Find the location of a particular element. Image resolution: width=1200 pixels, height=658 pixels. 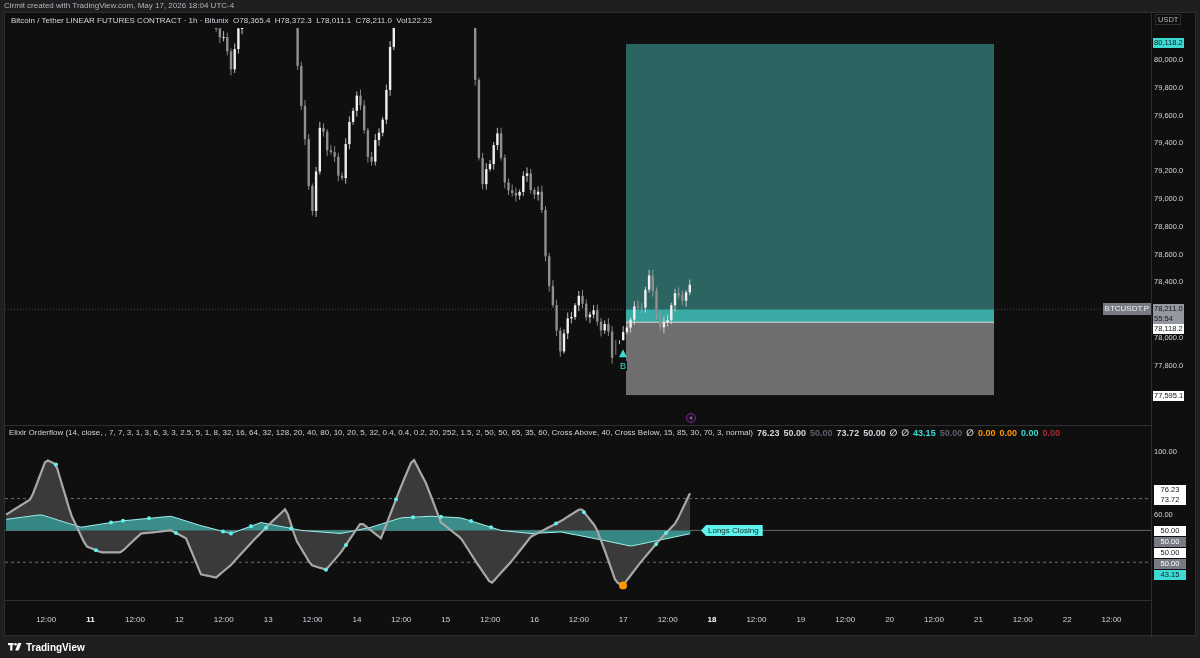

indicator-legend: Elixir Orderflow (14, close, , 7, 7, 3, 1, 3, 6, 3, 3, 2.5, 5, 1, 8, 32, 16, 64, 32, 128, 20, 40, 80, 10, 20, 5, 32, 0.4, 0.4, 0.2, 20, 252, 1.5, 2, 50, 50, 65, 35, 60, Cross Above, 40, Cross Below, 15, 85, 30, 70, 3, normal) is located at coordinates (381, 433).